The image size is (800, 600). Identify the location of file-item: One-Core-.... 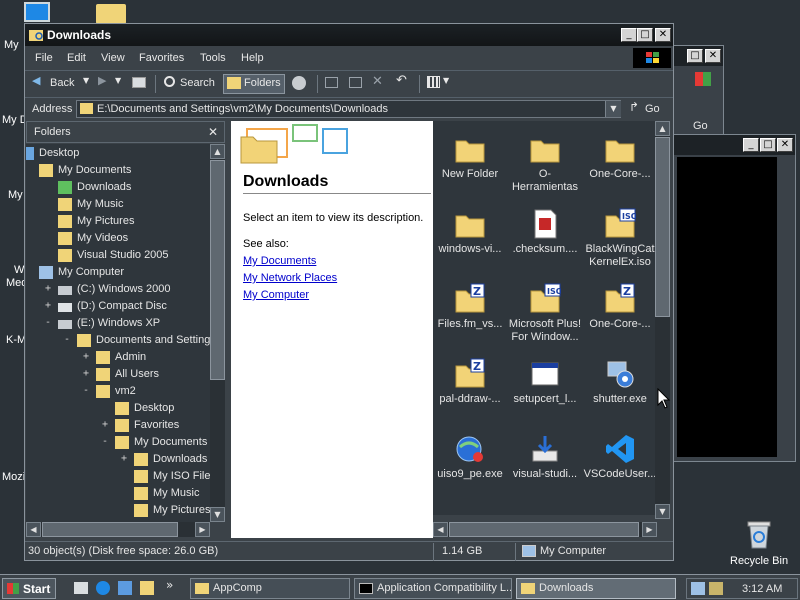
(619, 162).